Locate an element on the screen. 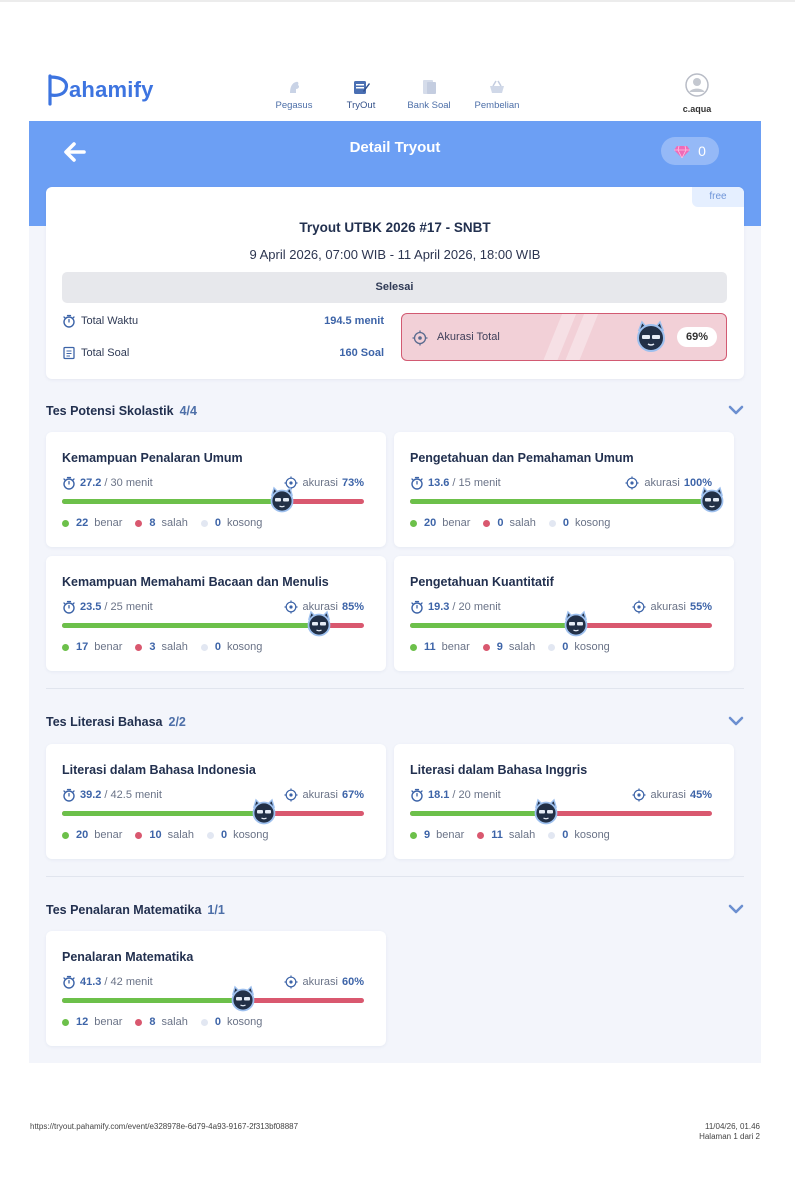 This screenshot has height=1200, width=795. section-title: Tes Penalaran Matematika is located at coordinates (124, 910).